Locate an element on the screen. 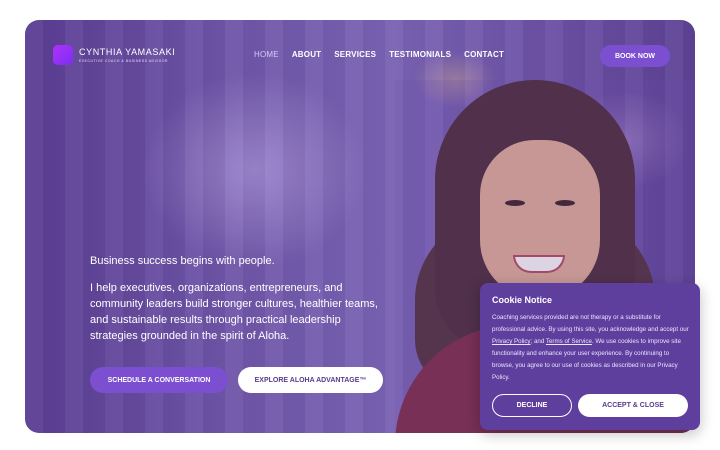  brand-name: CYNTHIA YAMASAKI is located at coordinates (127, 52).